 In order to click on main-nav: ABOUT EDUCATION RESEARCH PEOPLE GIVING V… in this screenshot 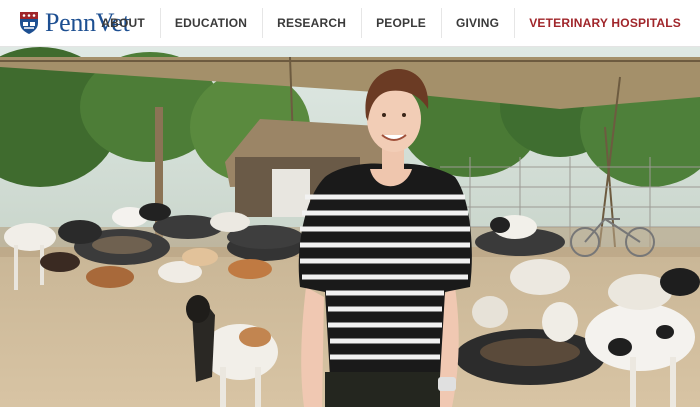, I will do `click(393, 23)`.